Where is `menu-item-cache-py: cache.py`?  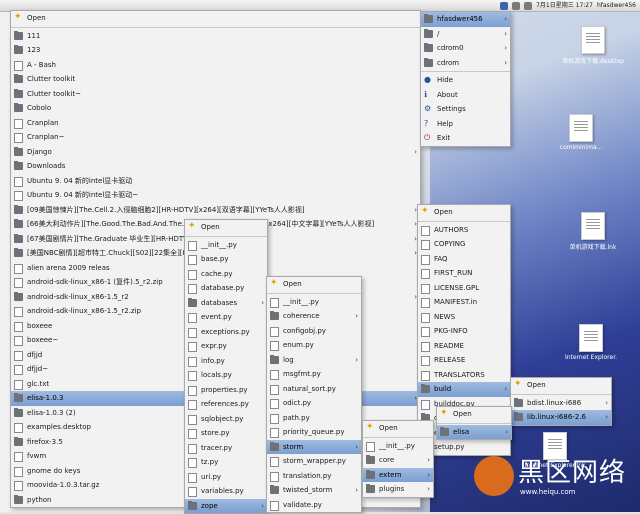 menu-item-cache-py: cache.py is located at coordinates (226, 274).